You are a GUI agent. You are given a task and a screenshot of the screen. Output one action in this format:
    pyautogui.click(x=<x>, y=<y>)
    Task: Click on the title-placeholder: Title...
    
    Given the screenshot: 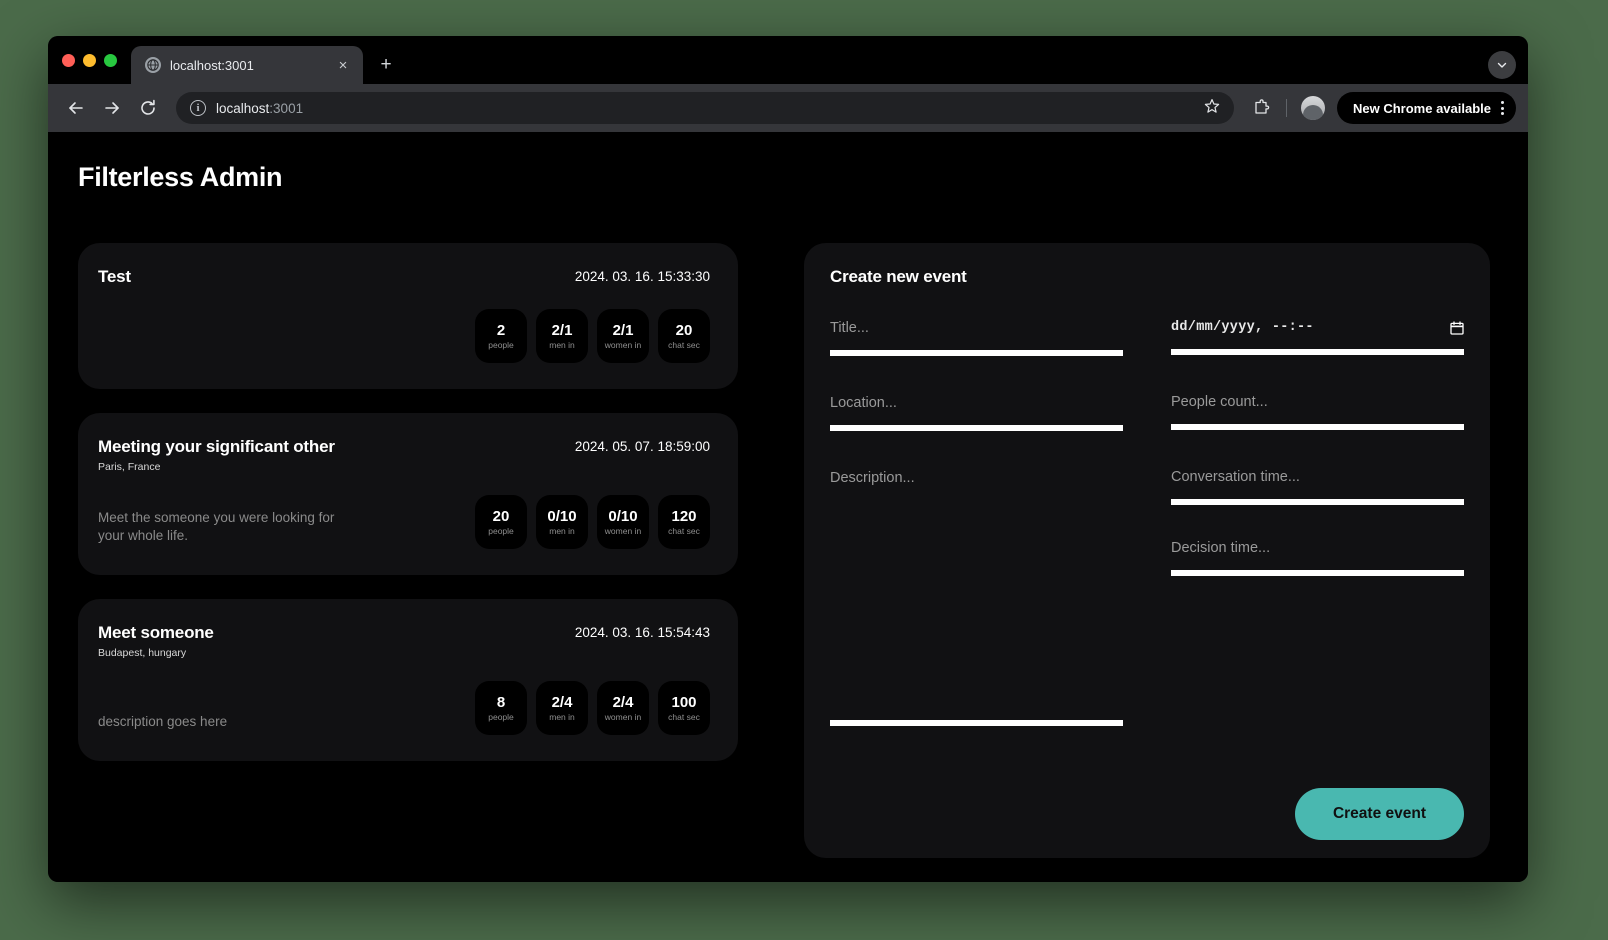 What is the action you would take?
    pyautogui.click(x=849, y=328)
    